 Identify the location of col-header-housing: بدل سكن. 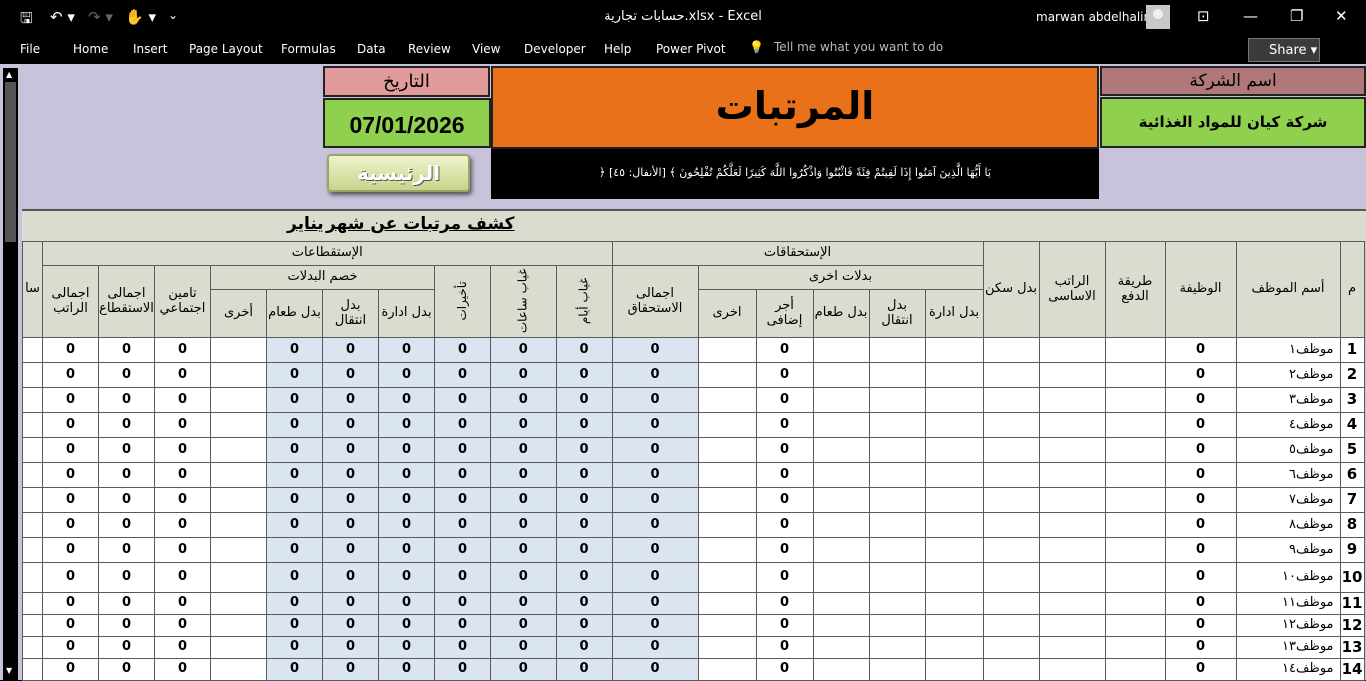
(1011, 289).